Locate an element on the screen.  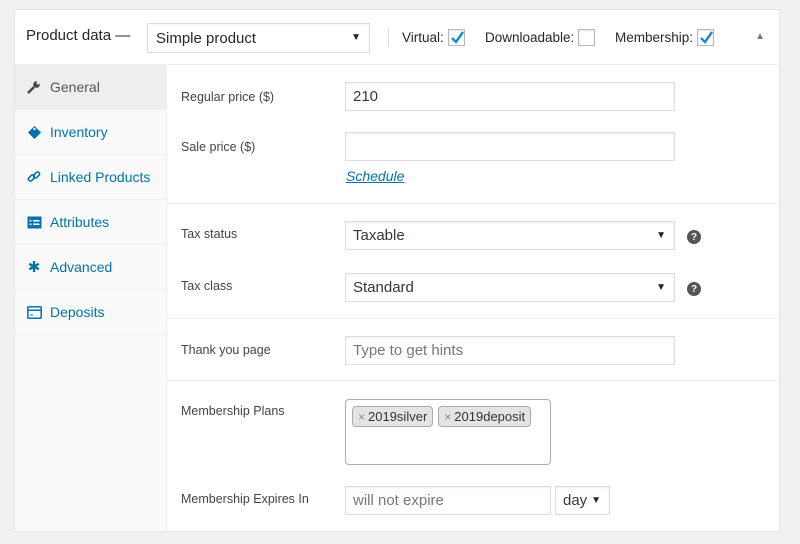
thank-you-page-label: Thank you page is located at coordinates (226, 350).